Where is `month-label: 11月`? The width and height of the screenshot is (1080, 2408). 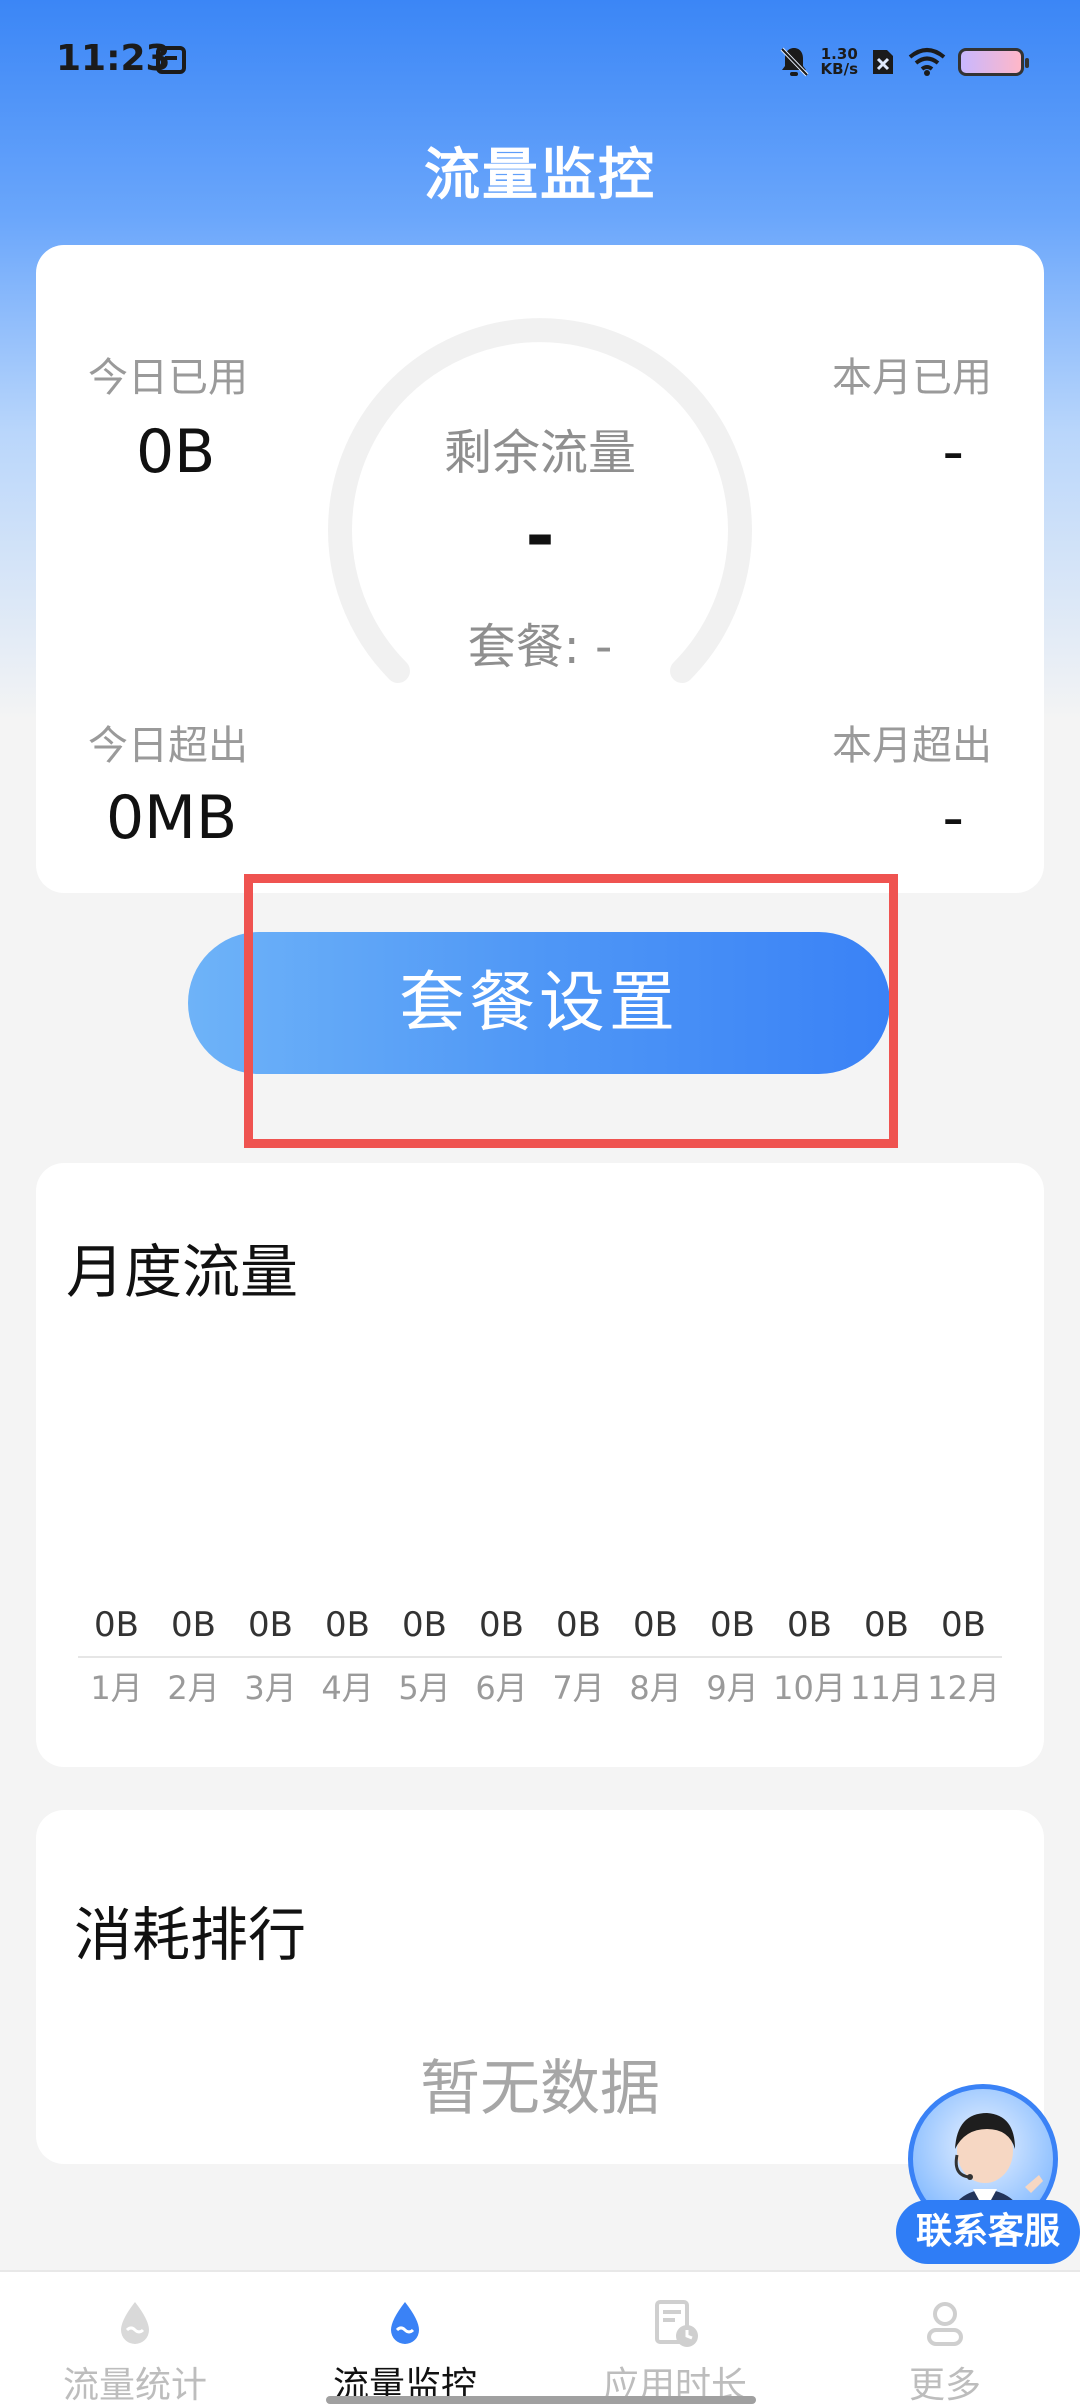
month-label: 11月 is located at coordinates (886, 1688).